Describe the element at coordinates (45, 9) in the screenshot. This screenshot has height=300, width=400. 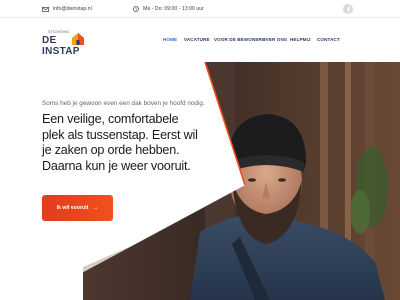
I see `envelope-icon` at that location.